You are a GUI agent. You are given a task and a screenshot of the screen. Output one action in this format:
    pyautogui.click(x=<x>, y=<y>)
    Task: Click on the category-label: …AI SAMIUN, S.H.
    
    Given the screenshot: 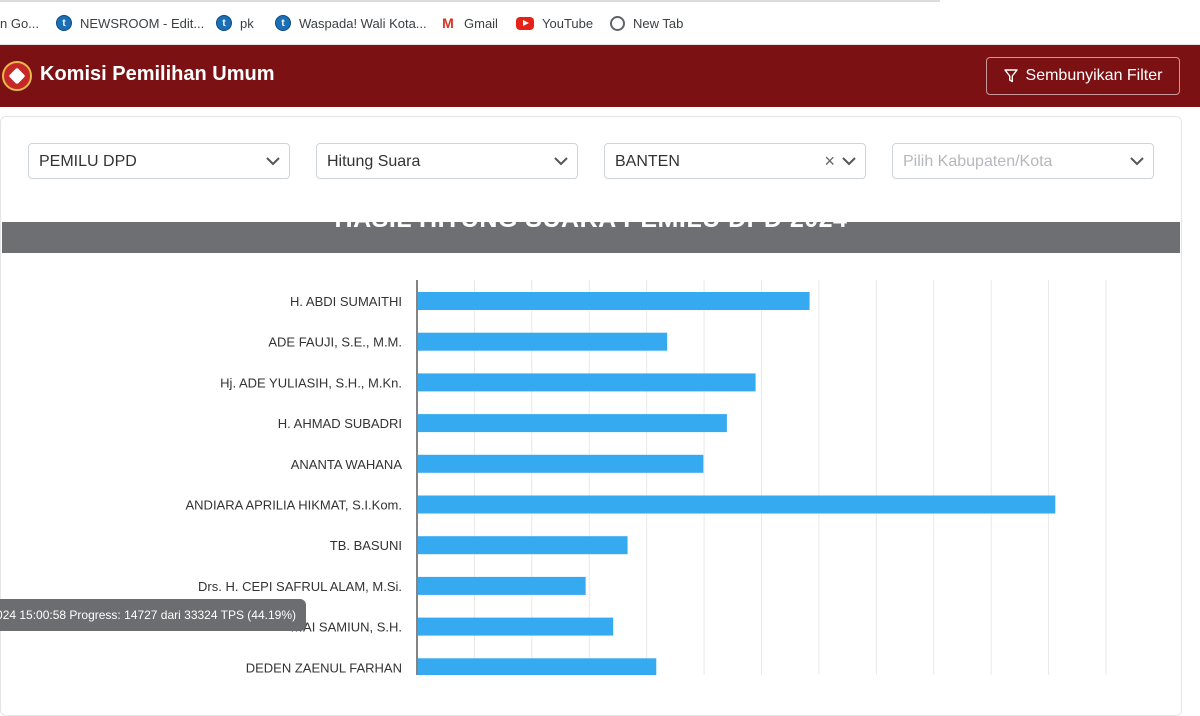 What is the action you would take?
    pyautogui.click(x=346, y=627)
    